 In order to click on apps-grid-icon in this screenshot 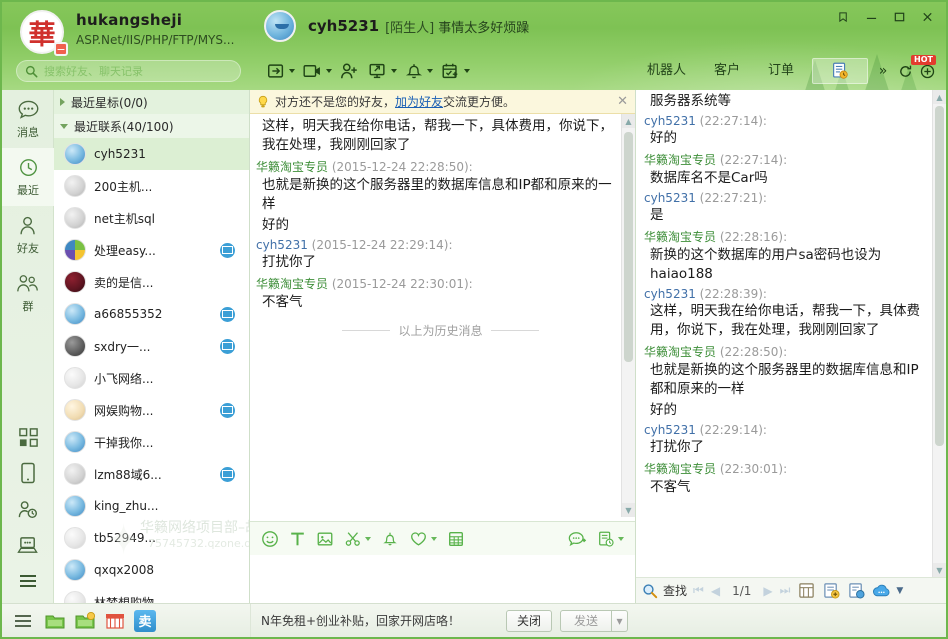, I will do `click(28, 437)`.